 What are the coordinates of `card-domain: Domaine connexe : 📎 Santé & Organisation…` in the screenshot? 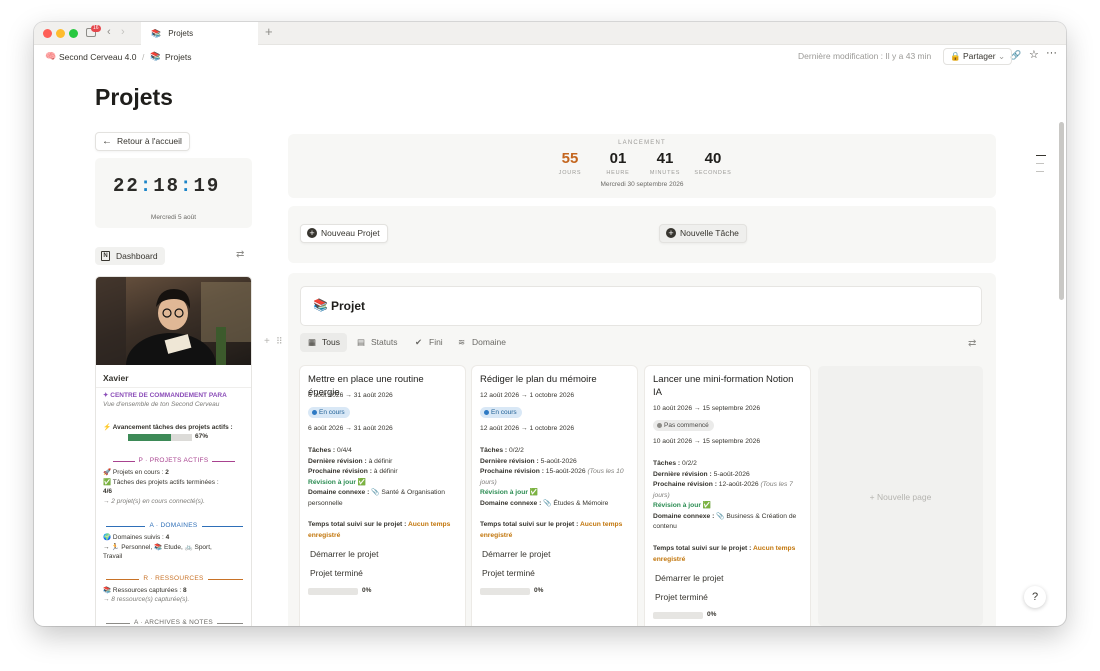 It's located at (383, 498).